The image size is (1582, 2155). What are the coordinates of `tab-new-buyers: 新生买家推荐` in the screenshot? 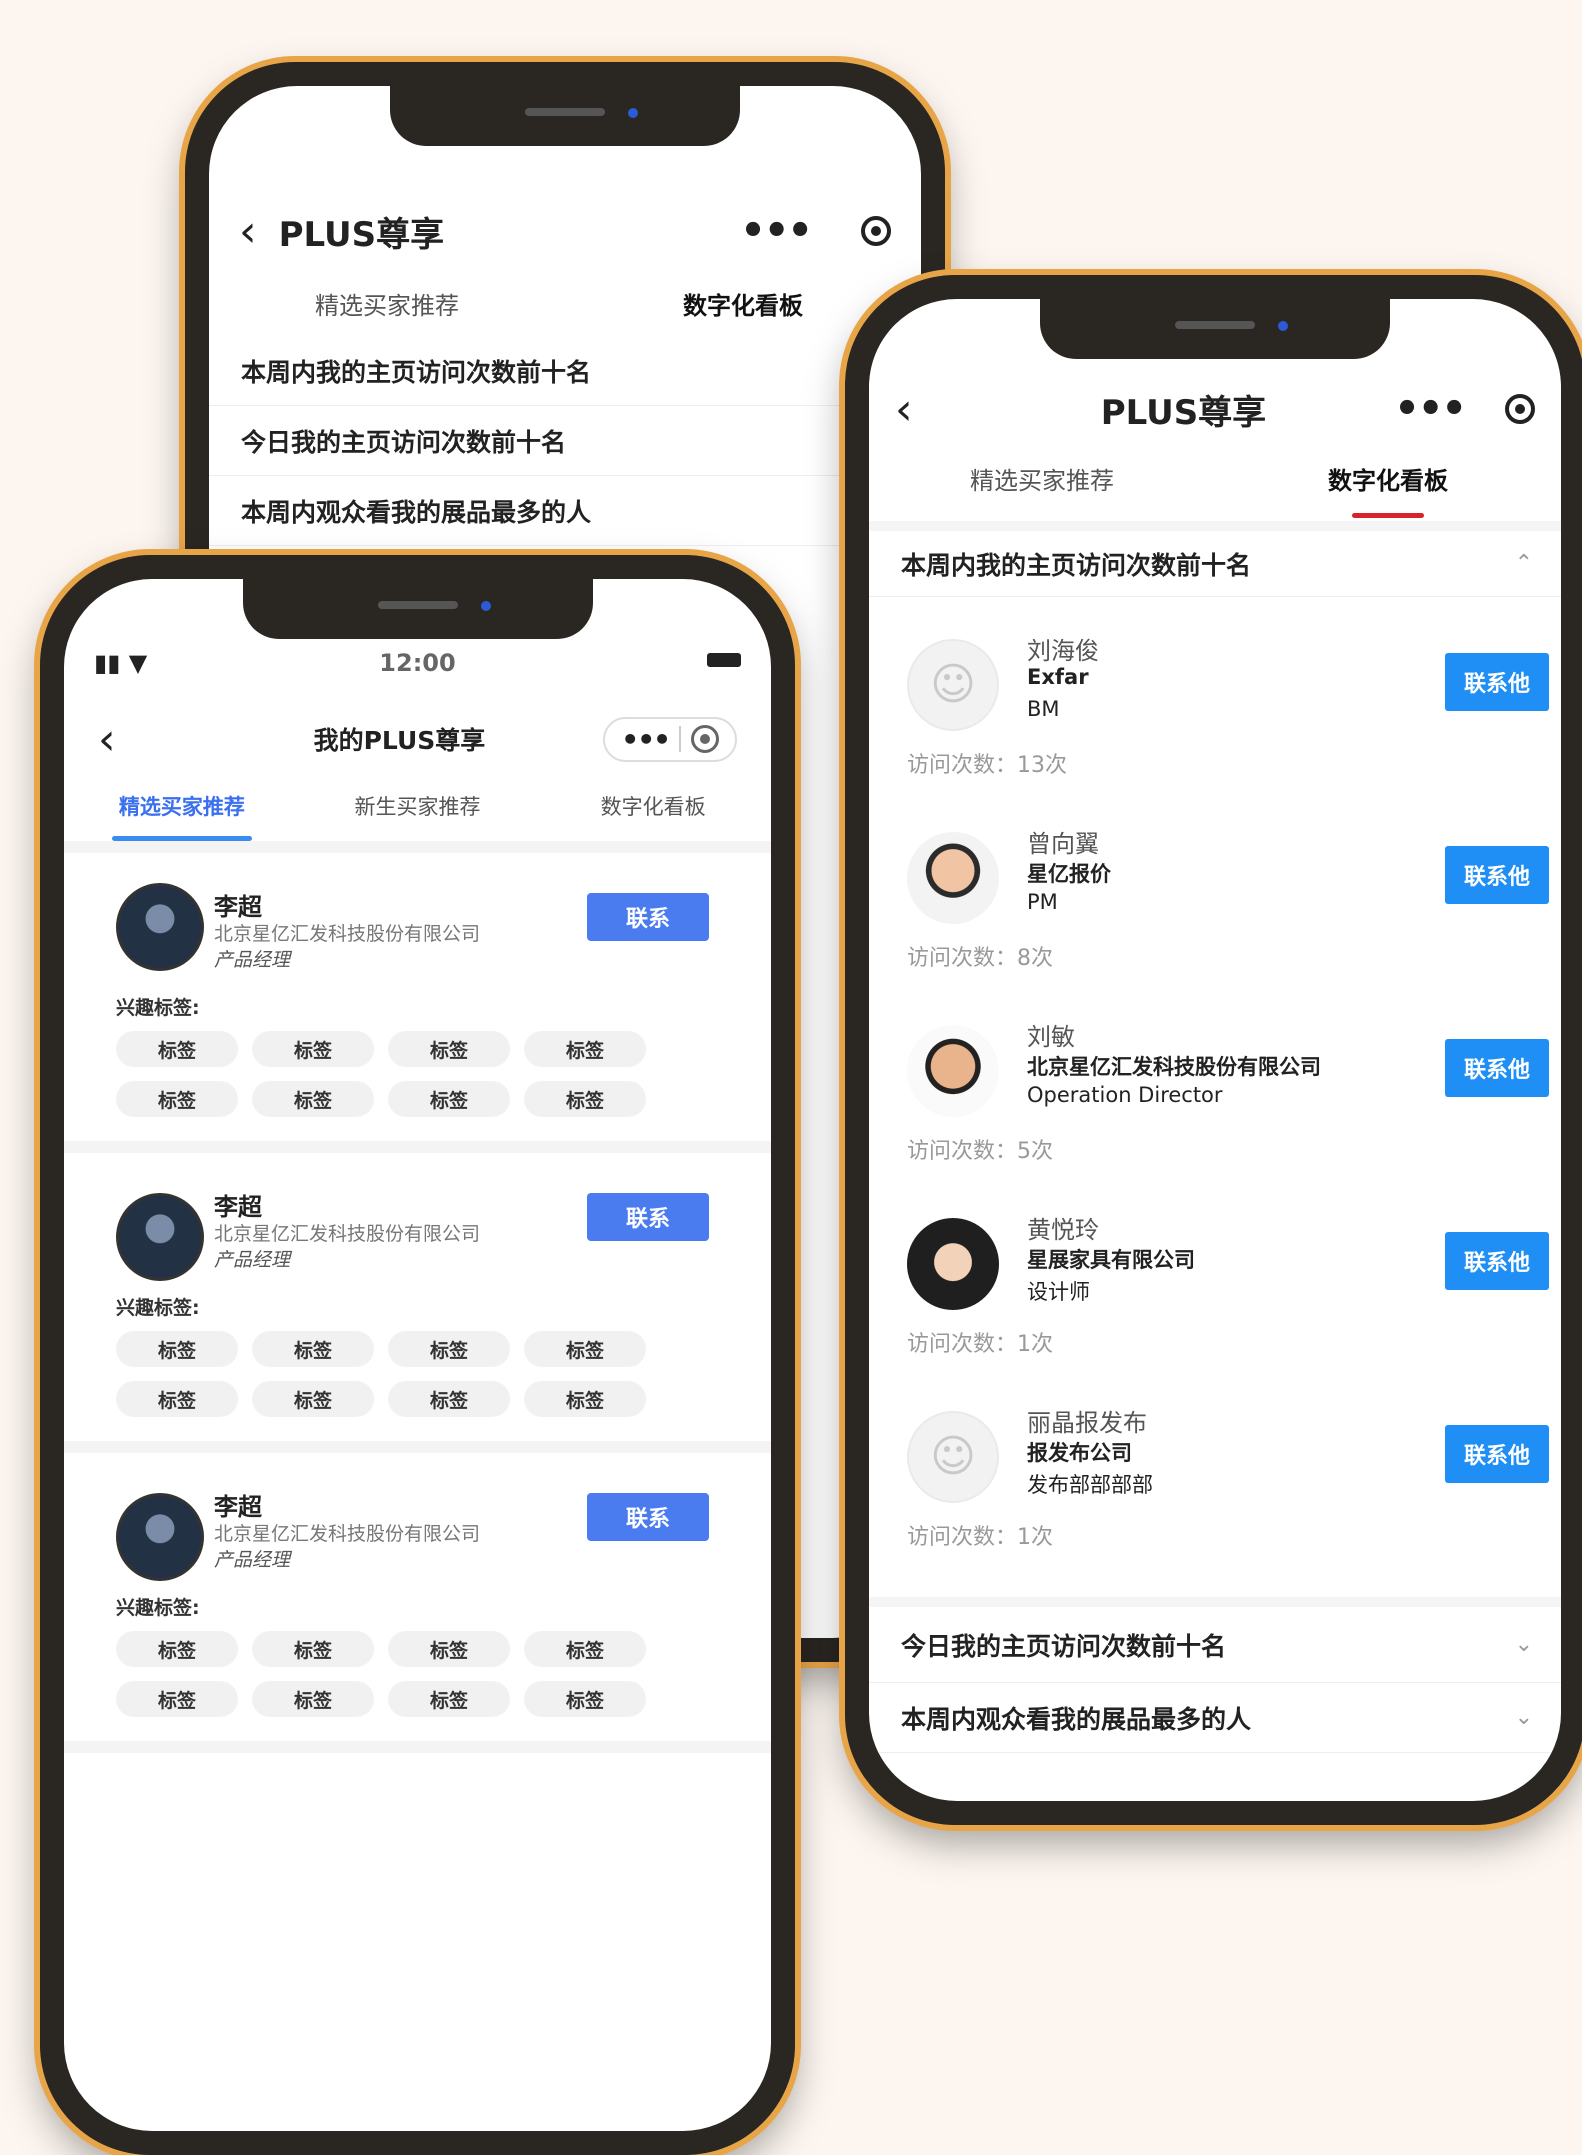 It's located at (418, 806).